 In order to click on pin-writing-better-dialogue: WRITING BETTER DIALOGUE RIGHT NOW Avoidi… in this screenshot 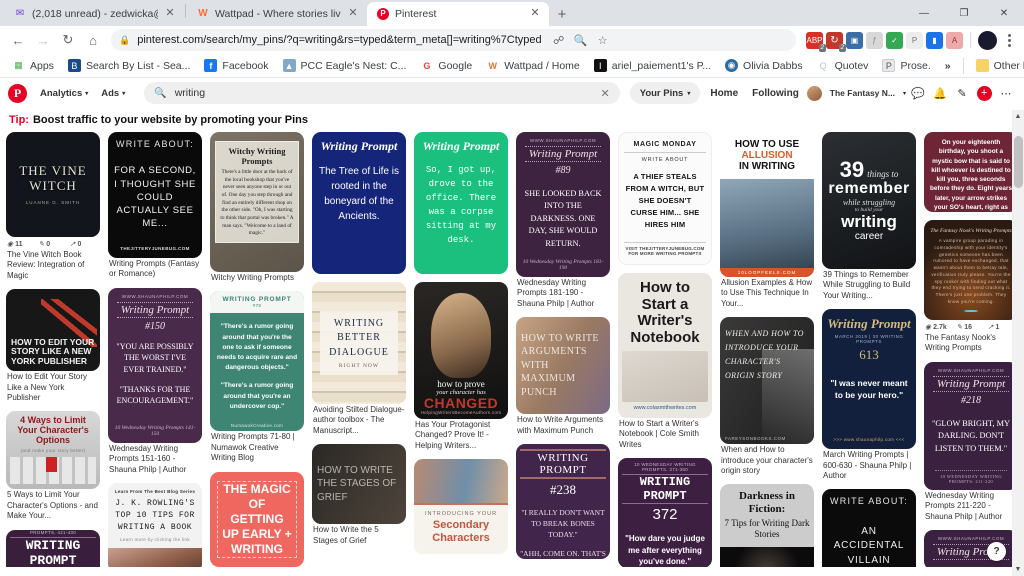, I will do `click(359, 359)`.